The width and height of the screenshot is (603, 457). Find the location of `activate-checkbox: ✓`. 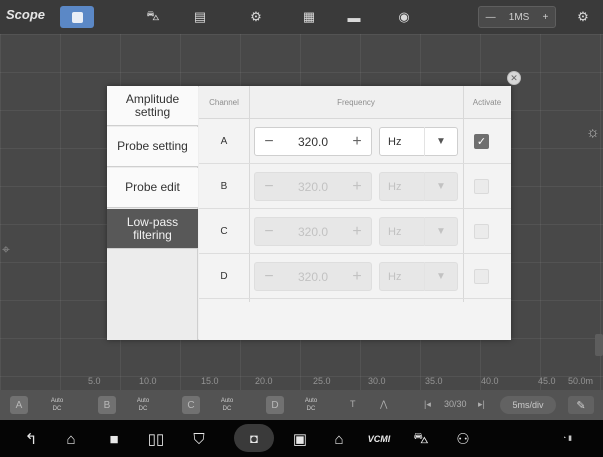

activate-checkbox: ✓ is located at coordinates (481, 141).